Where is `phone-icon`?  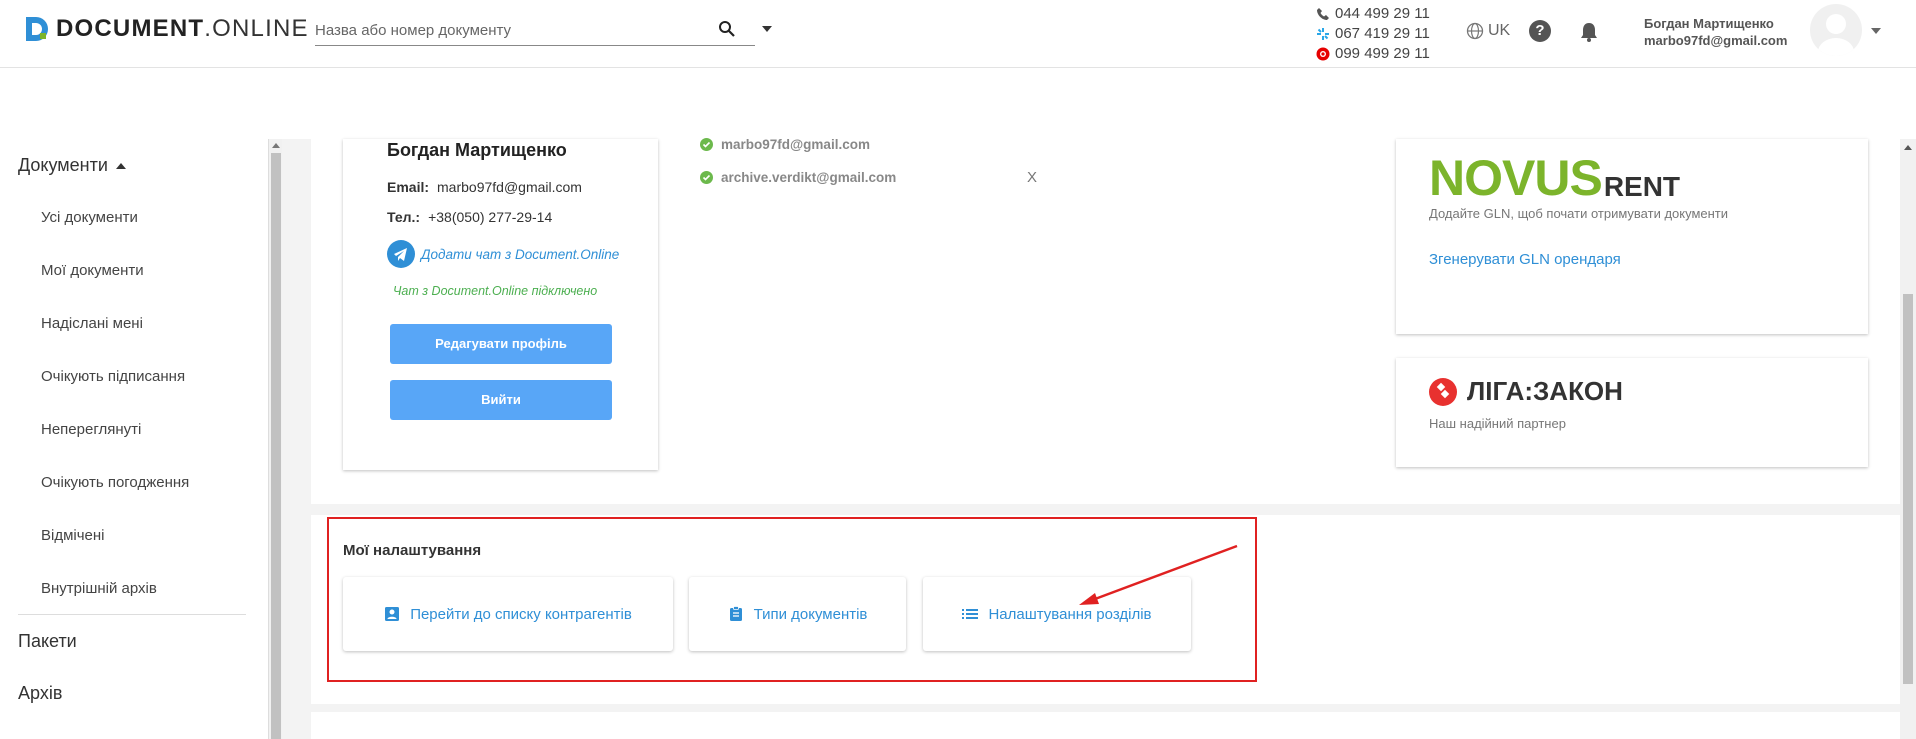
phone-icon is located at coordinates (1323, 14).